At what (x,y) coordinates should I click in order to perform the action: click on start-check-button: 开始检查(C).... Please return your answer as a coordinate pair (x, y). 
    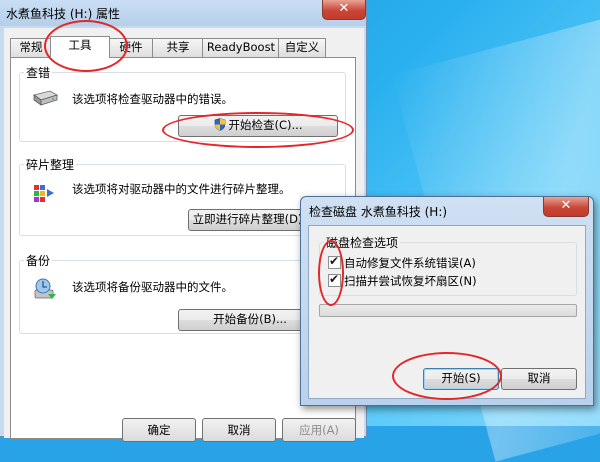
    Looking at the image, I should click on (258, 126).